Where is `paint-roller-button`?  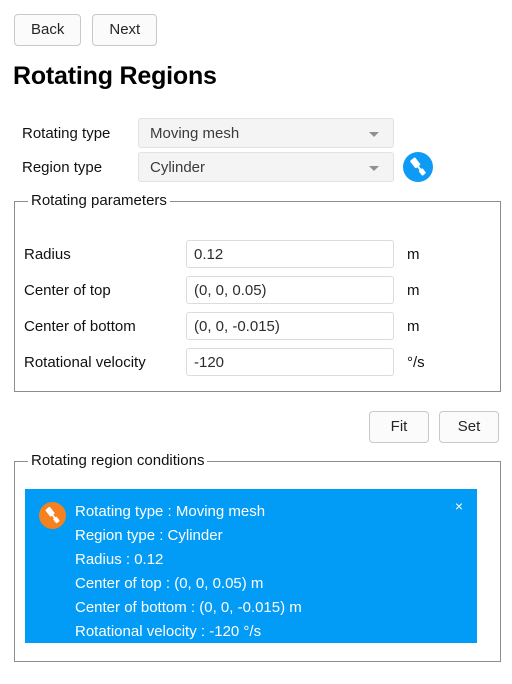
paint-roller-button is located at coordinates (418, 167).